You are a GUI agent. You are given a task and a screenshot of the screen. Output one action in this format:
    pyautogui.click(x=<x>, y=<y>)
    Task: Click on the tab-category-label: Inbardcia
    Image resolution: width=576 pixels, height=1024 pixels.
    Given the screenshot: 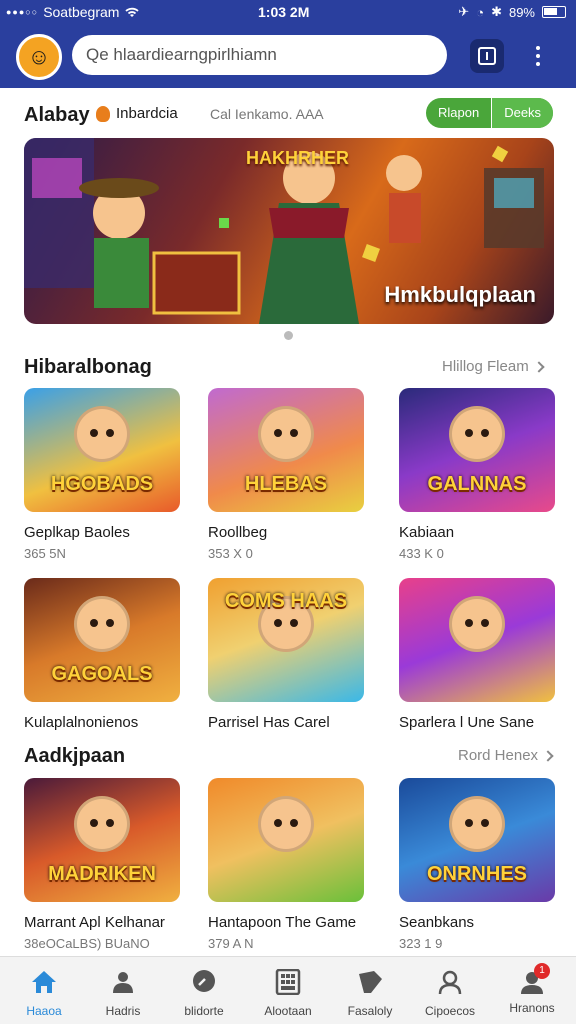 What is the action you would take?
    pyautogui.click(x=147, y=113)
    